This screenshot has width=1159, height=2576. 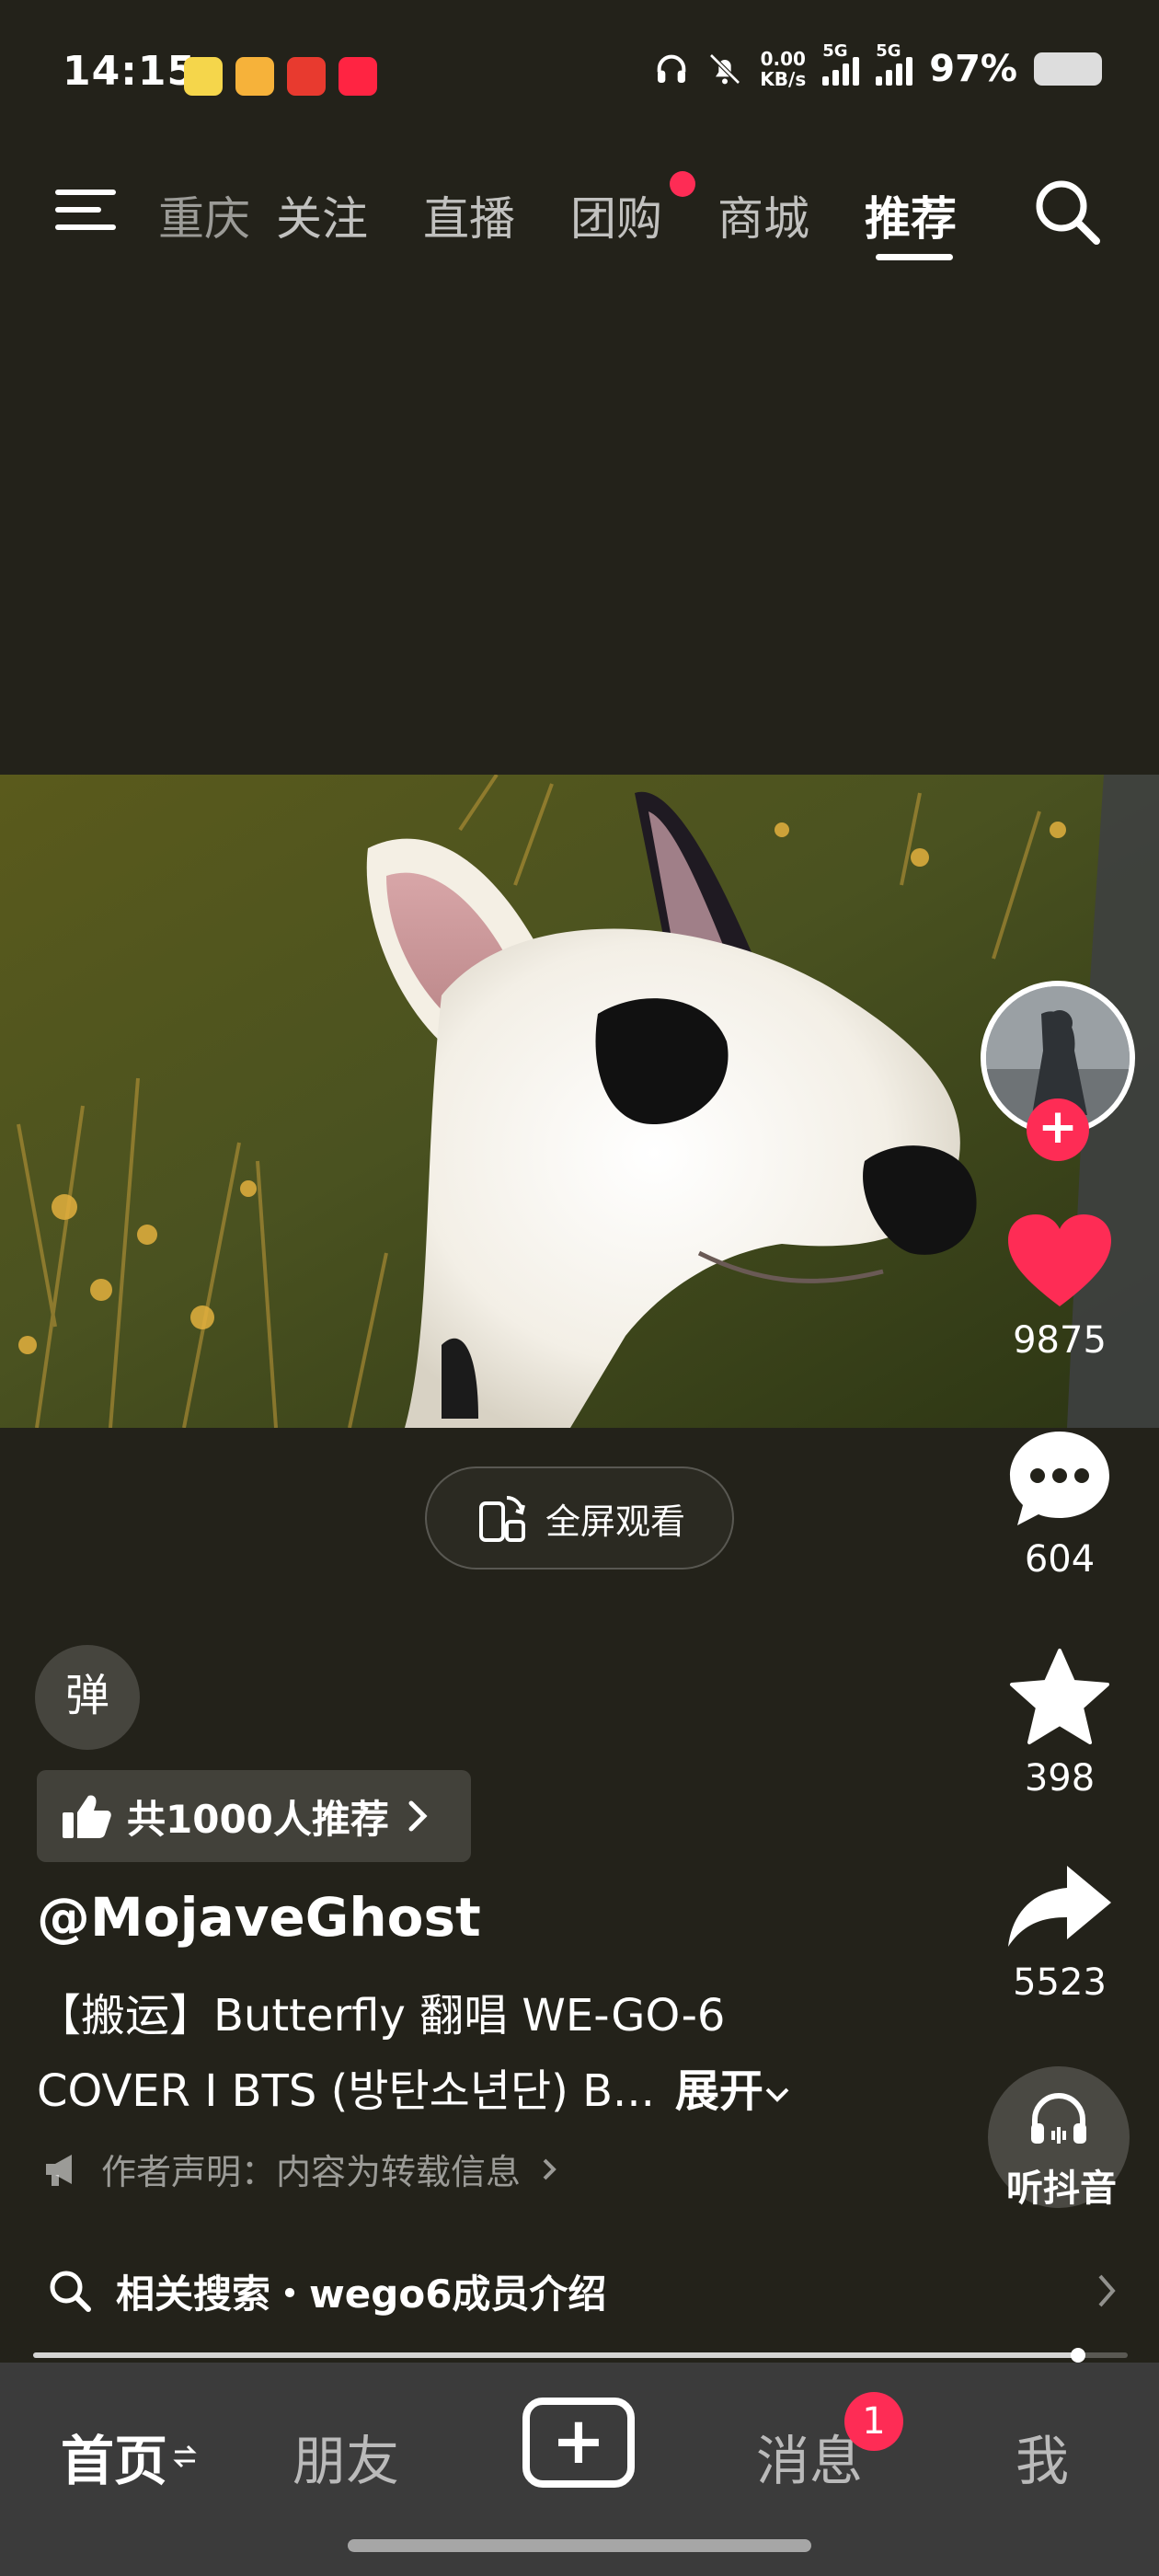 I want to click on author-statement: 作者声明：内容为转载信息, so click(x=300, y=2169).